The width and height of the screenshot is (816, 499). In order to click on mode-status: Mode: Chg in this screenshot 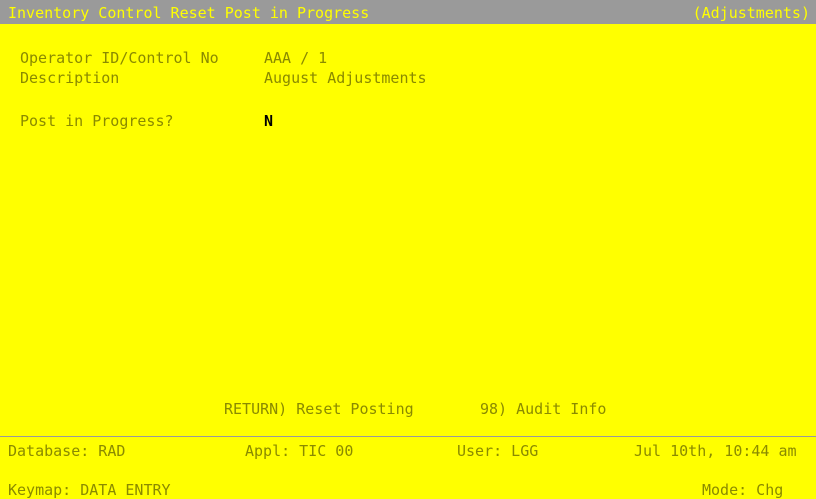, I will do `click(743, 490)`.